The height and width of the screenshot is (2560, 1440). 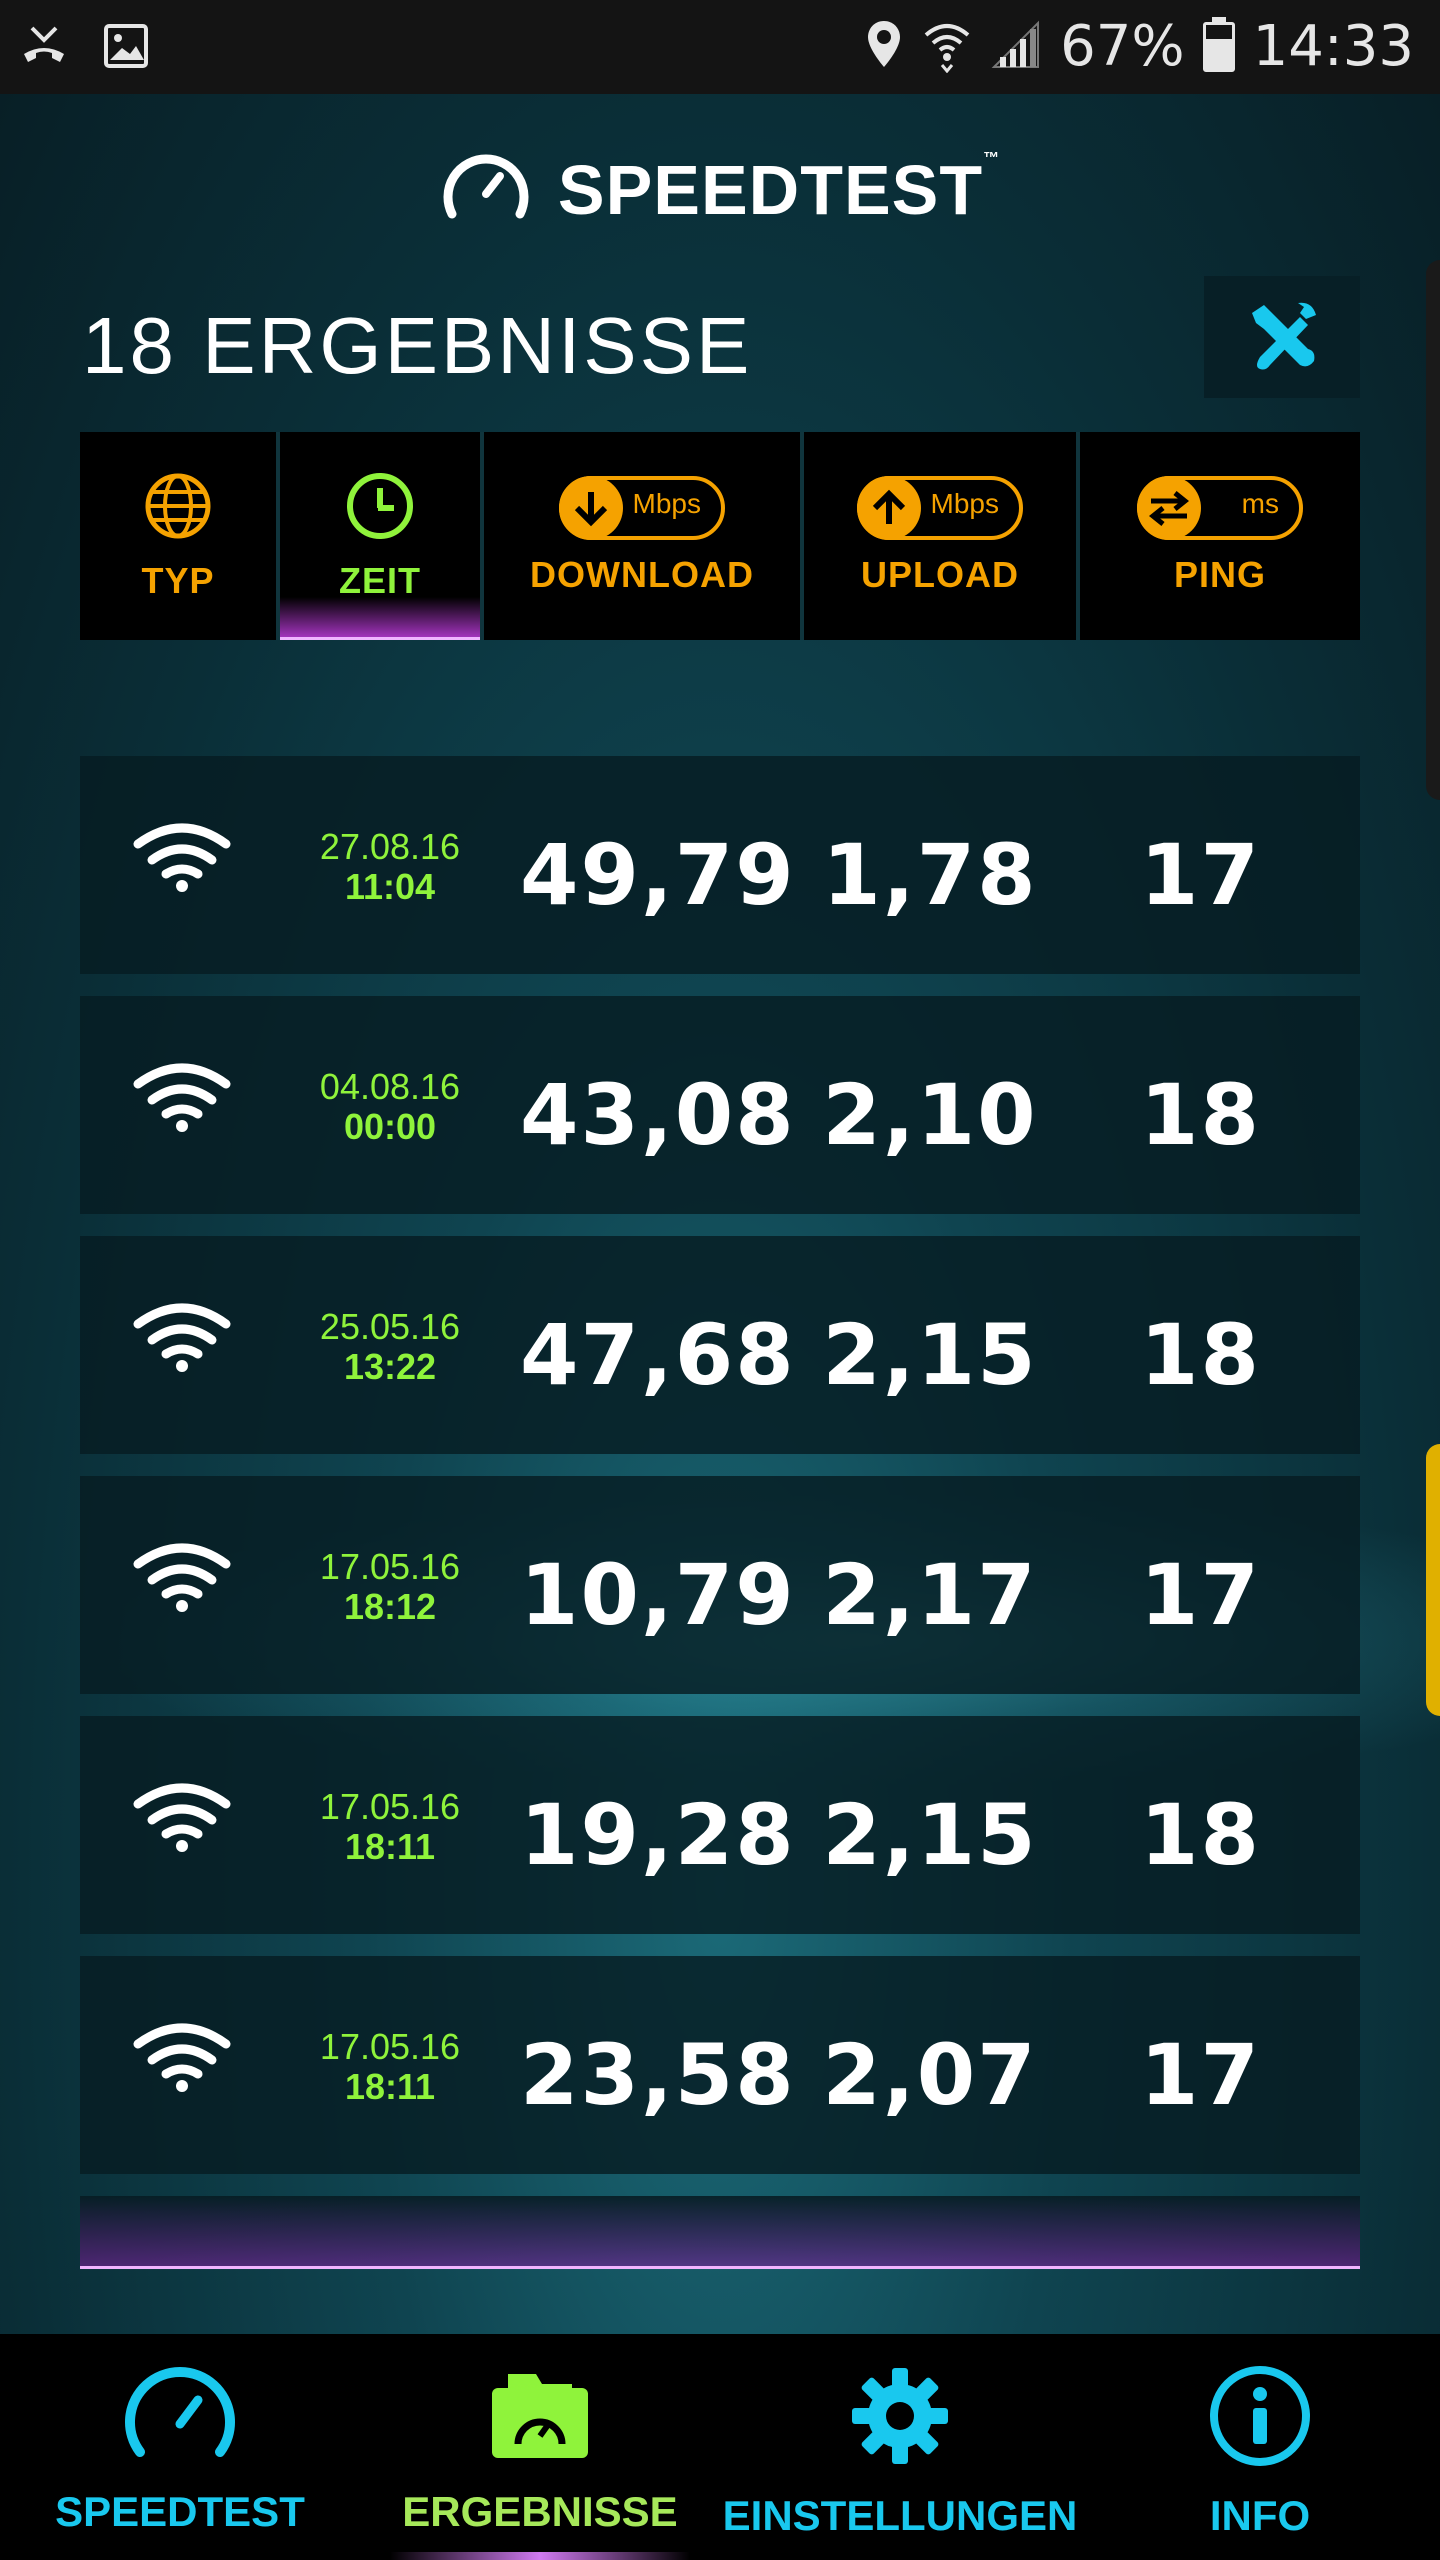 I want to click on result-row: 17.05.16 18:12 10,79 2,17 17, so click(x=720, y=1585).